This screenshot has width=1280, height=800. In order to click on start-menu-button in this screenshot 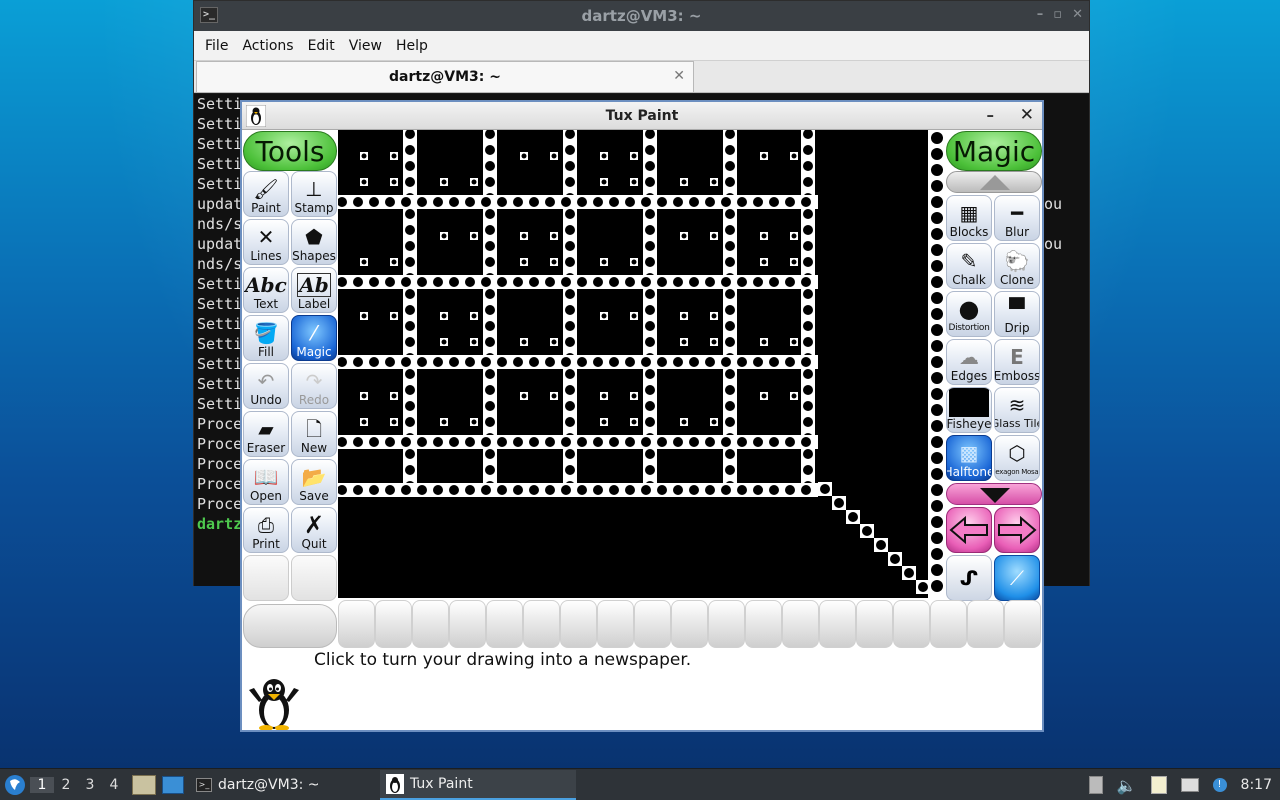, I will do `click(15, 785)`.